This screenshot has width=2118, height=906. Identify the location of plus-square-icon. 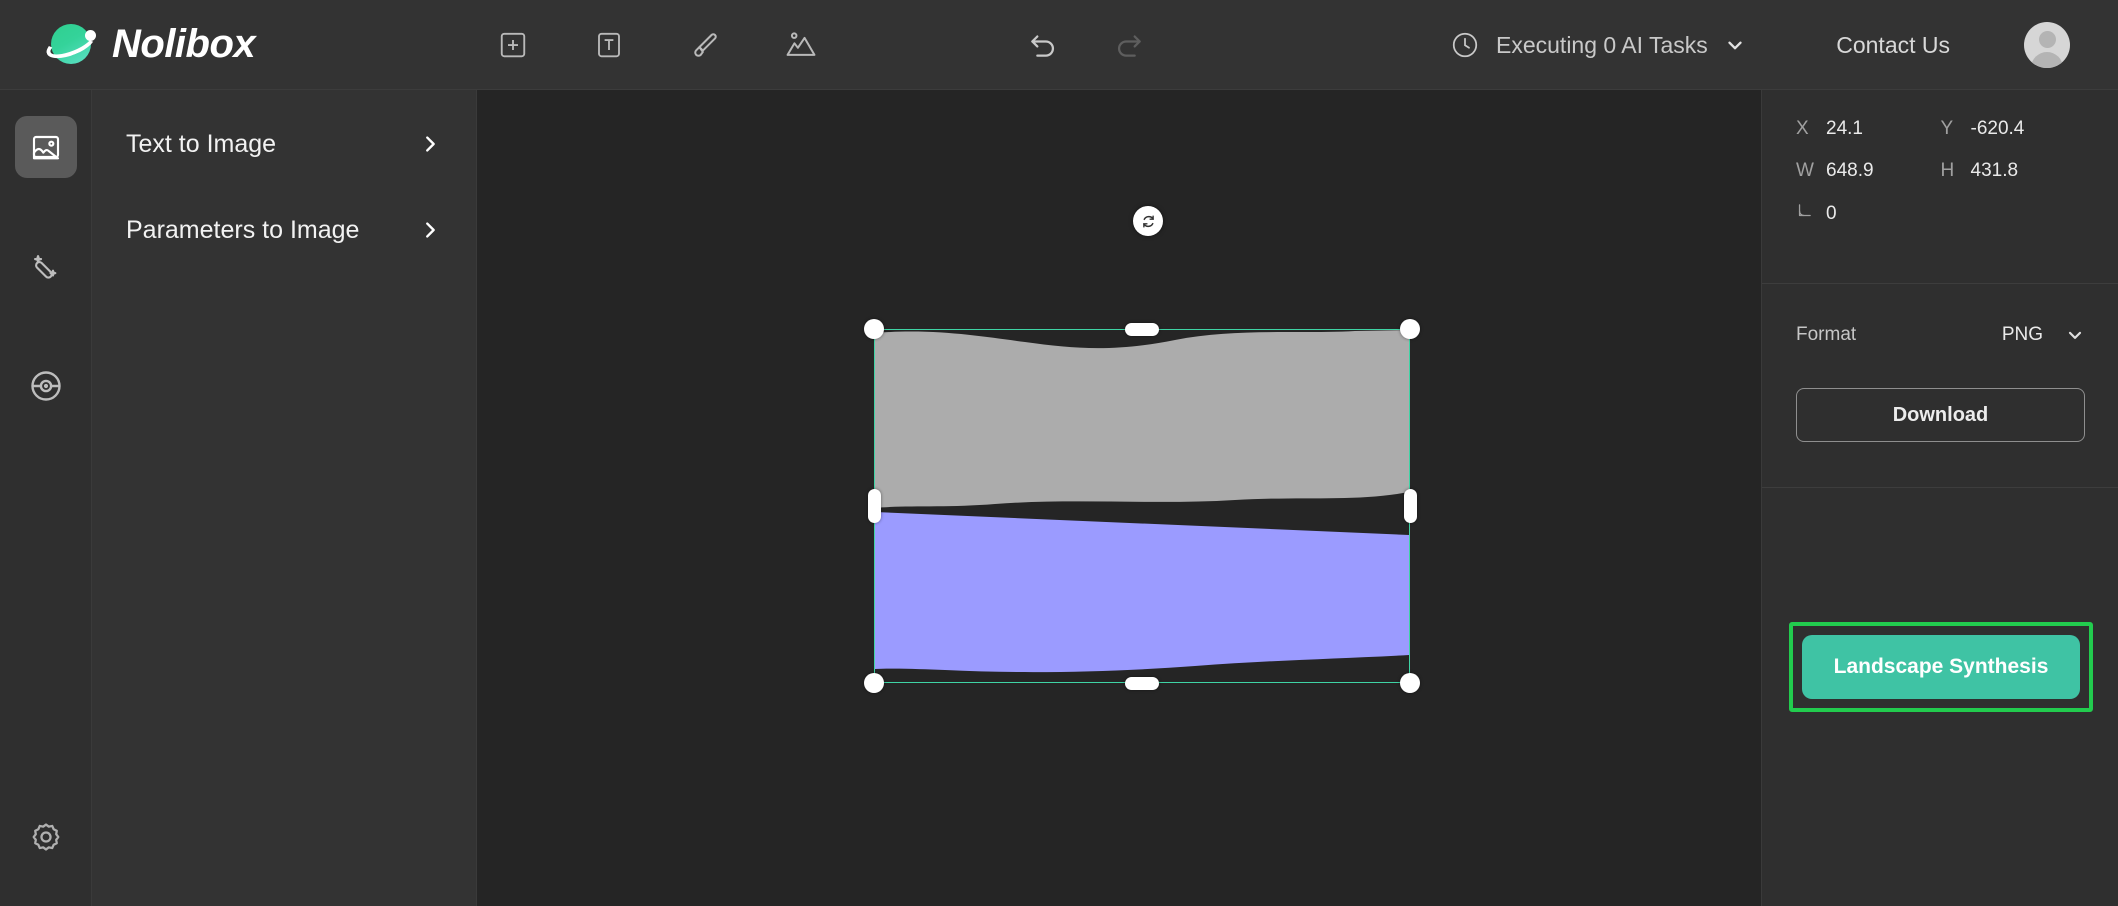
(513, 45).